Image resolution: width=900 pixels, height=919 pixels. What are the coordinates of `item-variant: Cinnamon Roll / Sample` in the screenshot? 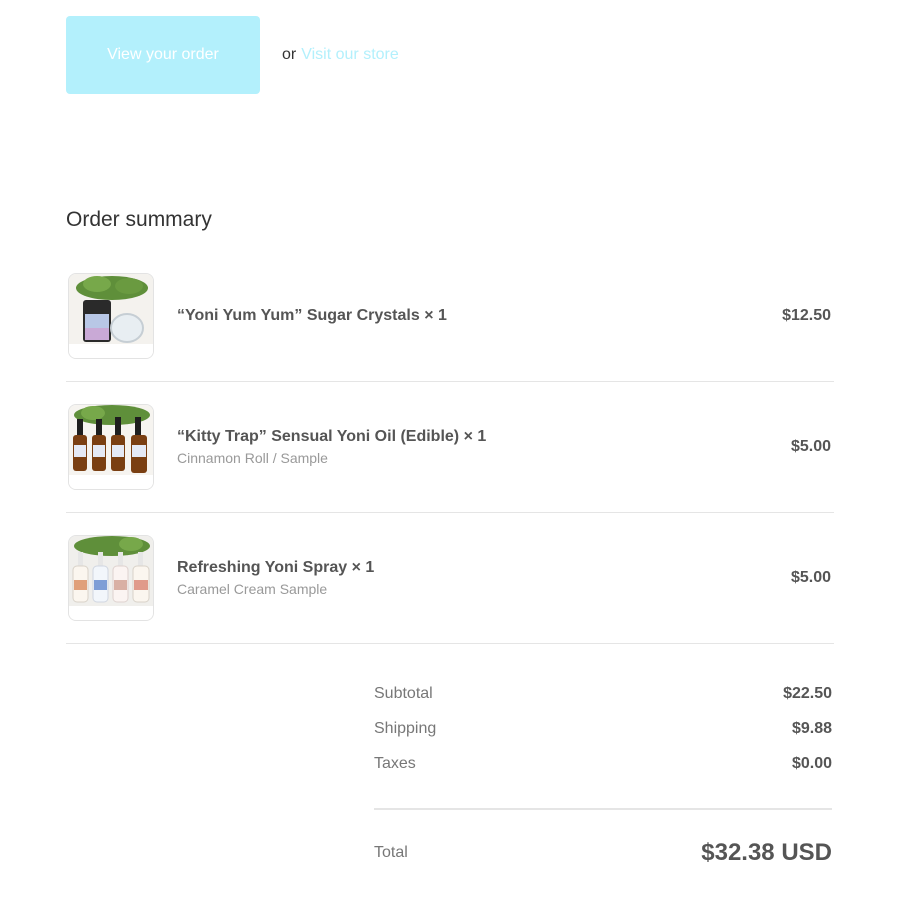 It's located at (252, 458).